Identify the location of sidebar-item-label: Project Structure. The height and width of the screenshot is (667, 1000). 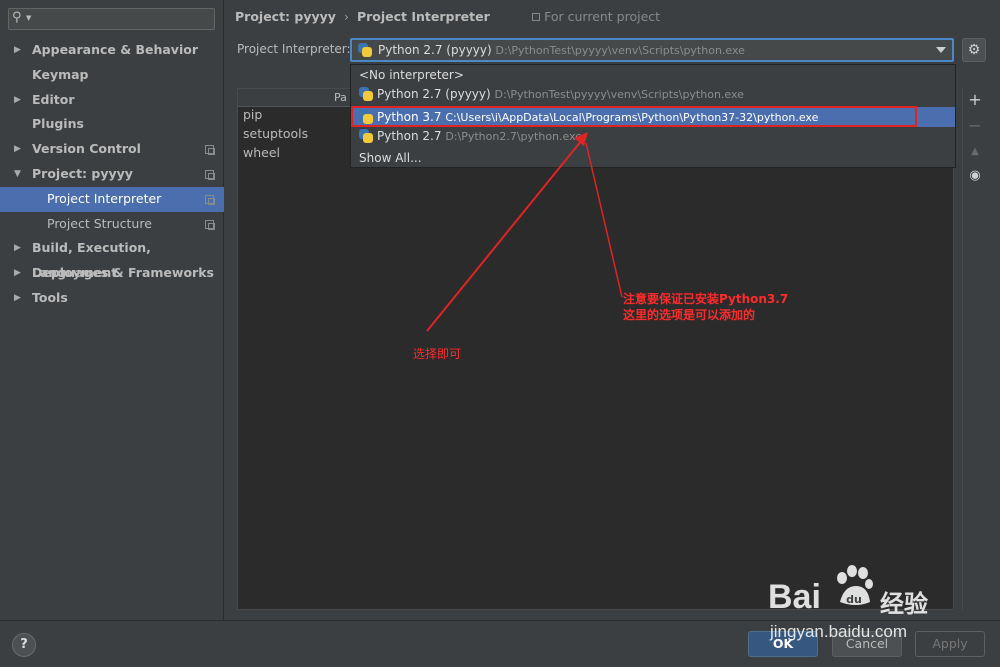
(99, 223).